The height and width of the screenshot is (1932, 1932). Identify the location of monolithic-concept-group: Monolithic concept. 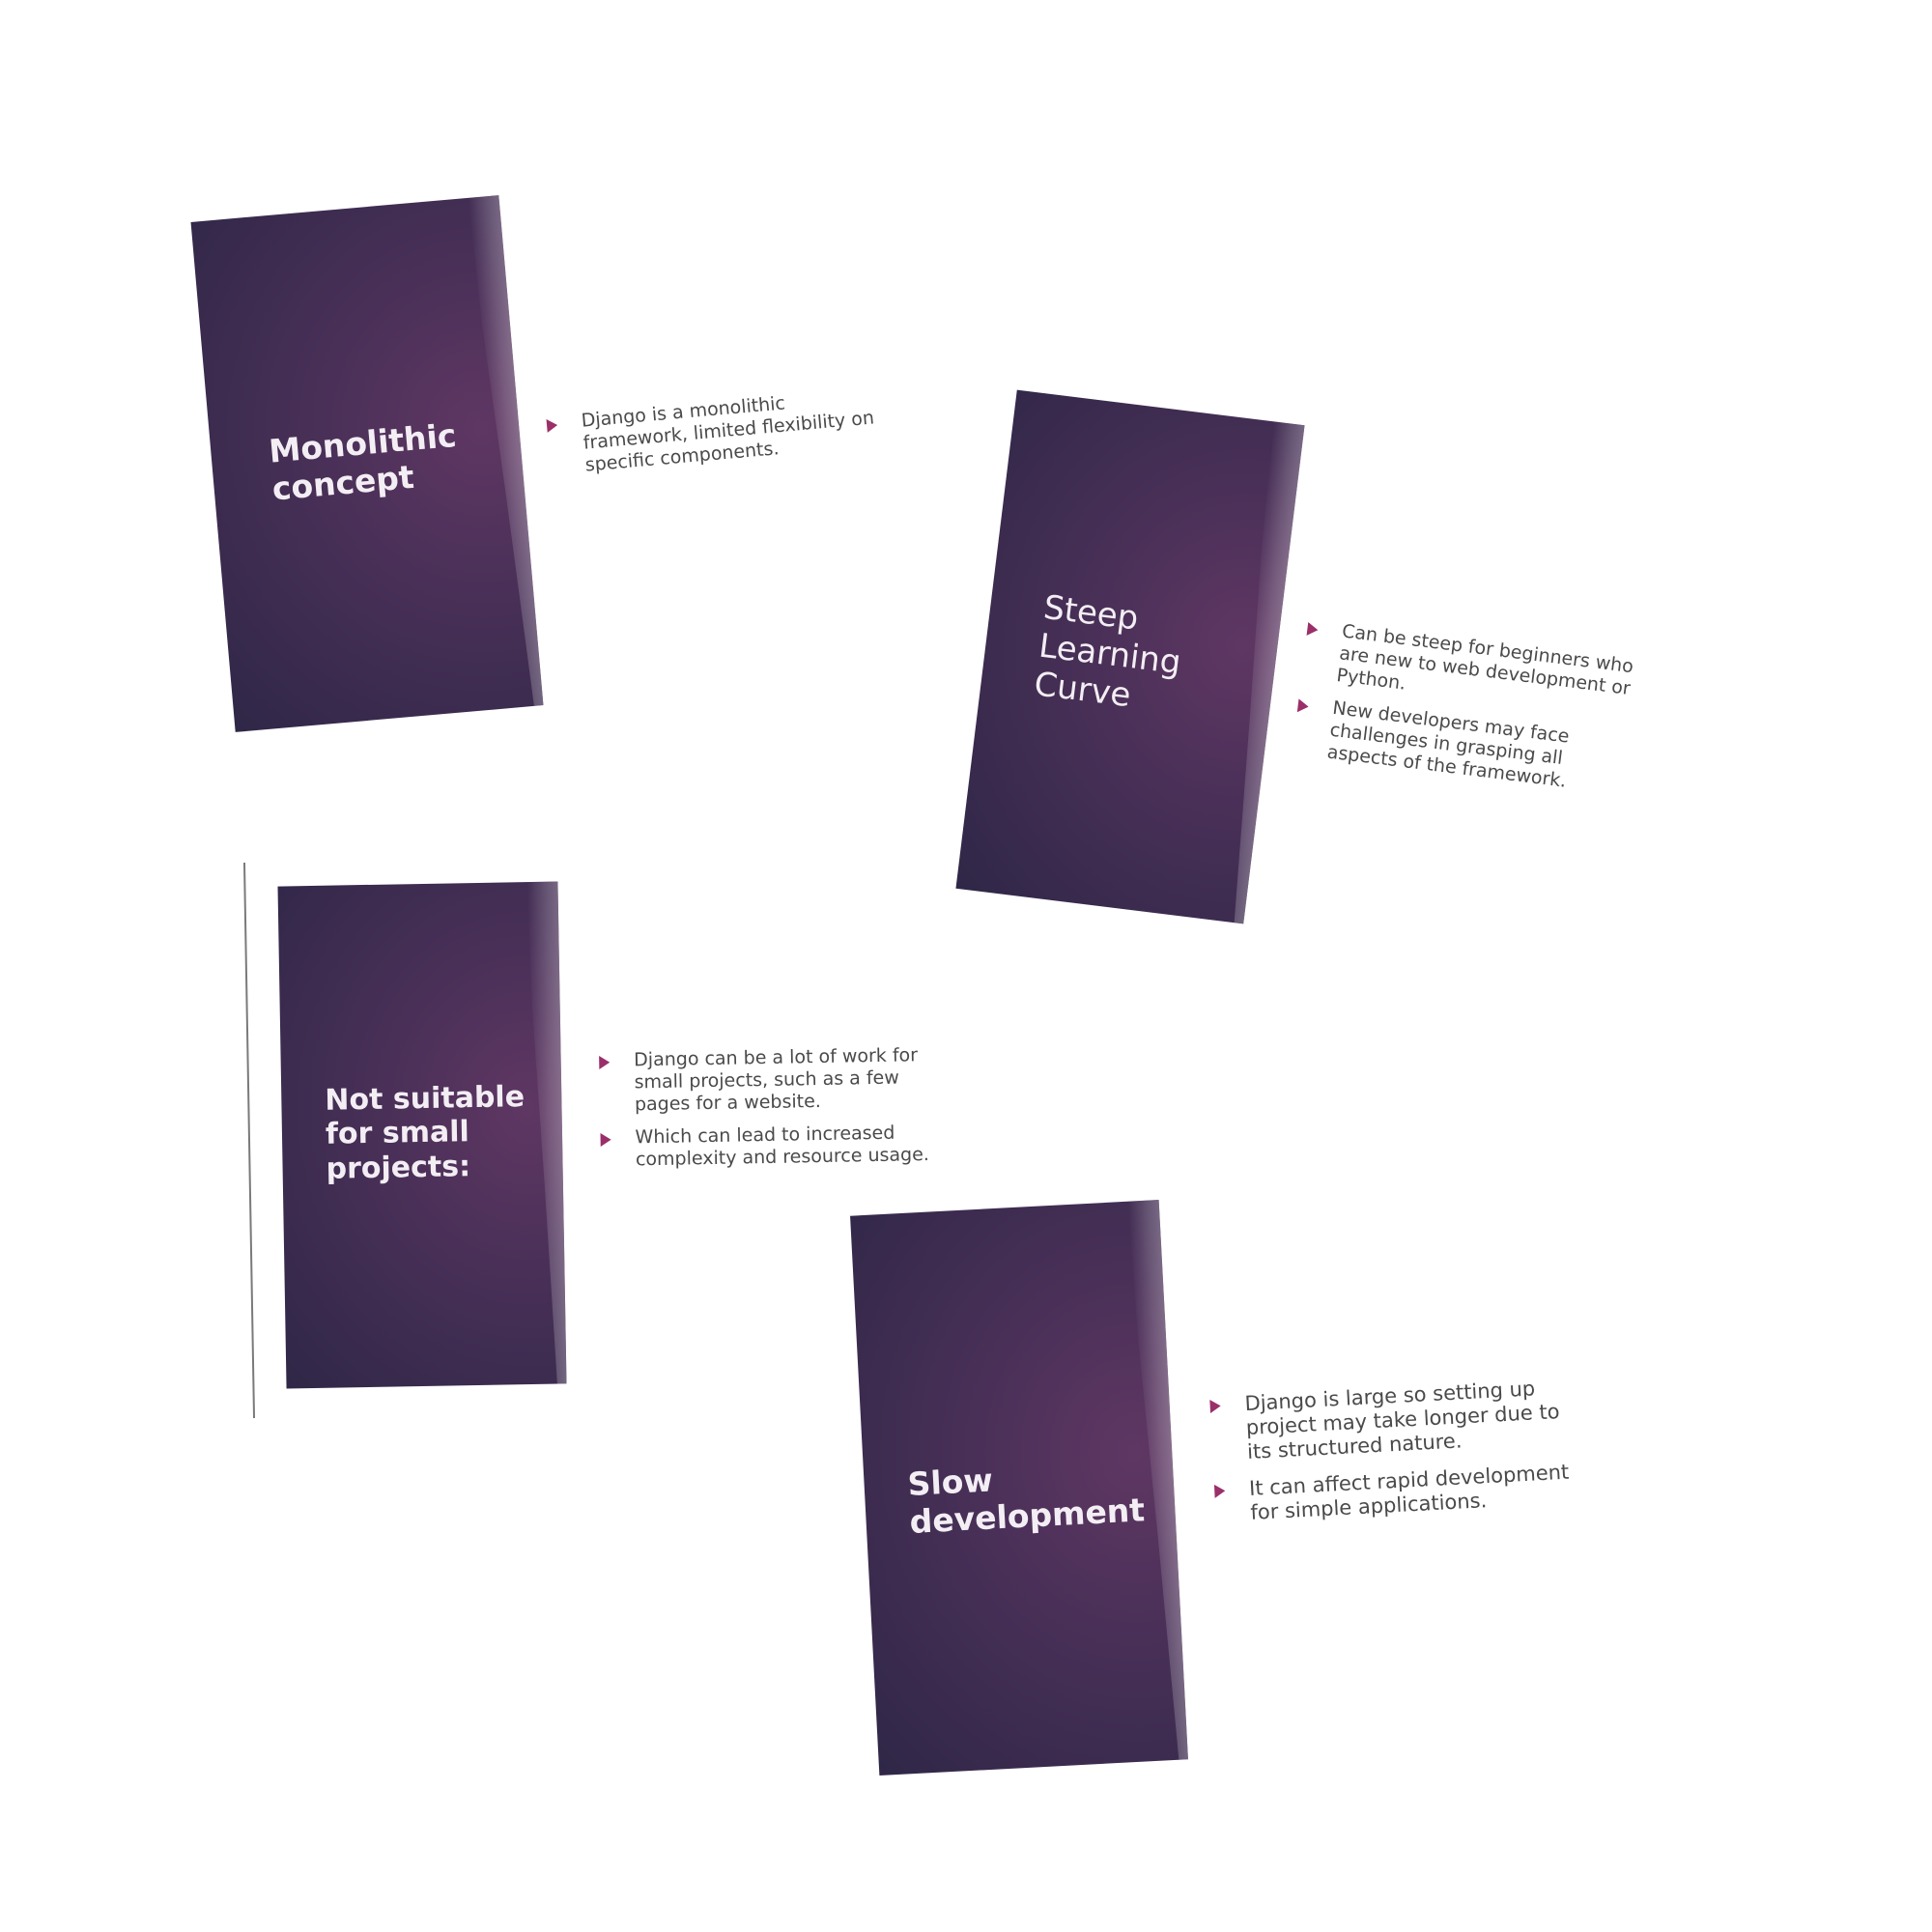
(367, 463).